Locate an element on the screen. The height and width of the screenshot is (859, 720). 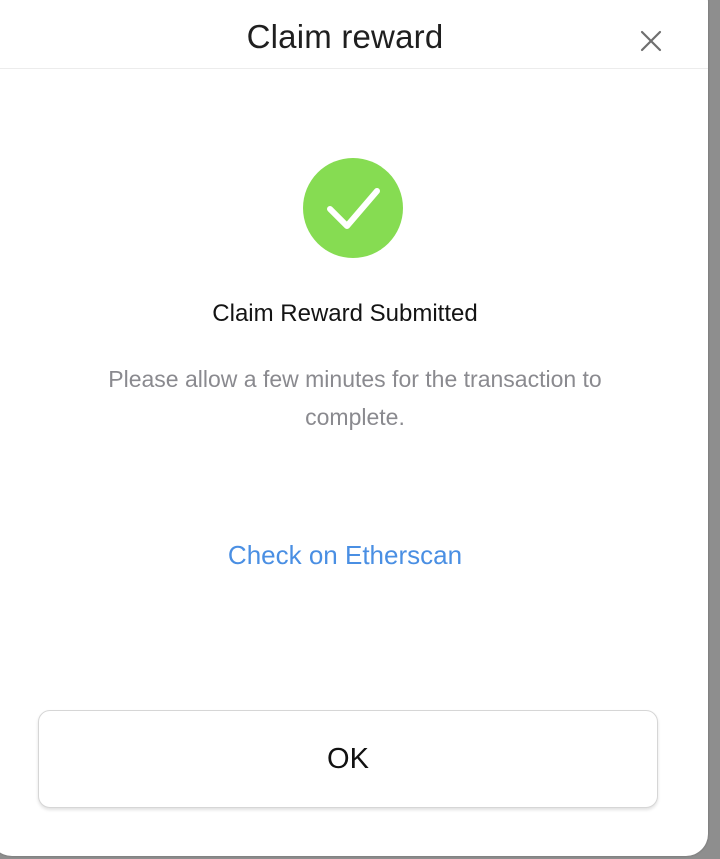
status-heading: Claim Reward Submitted is located at coordinates (345, 313).